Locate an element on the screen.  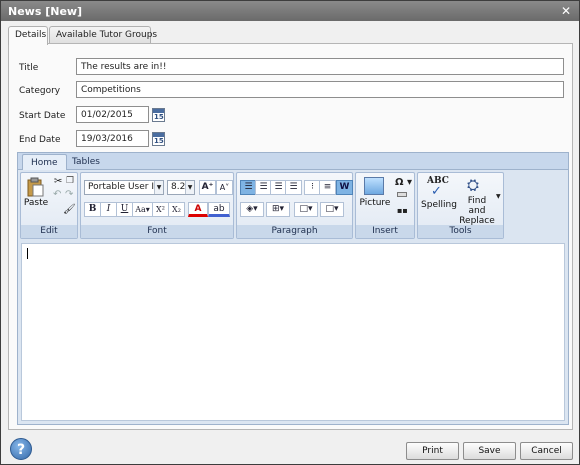
group-label-insert: Insert is located at coordinates (385, 231).